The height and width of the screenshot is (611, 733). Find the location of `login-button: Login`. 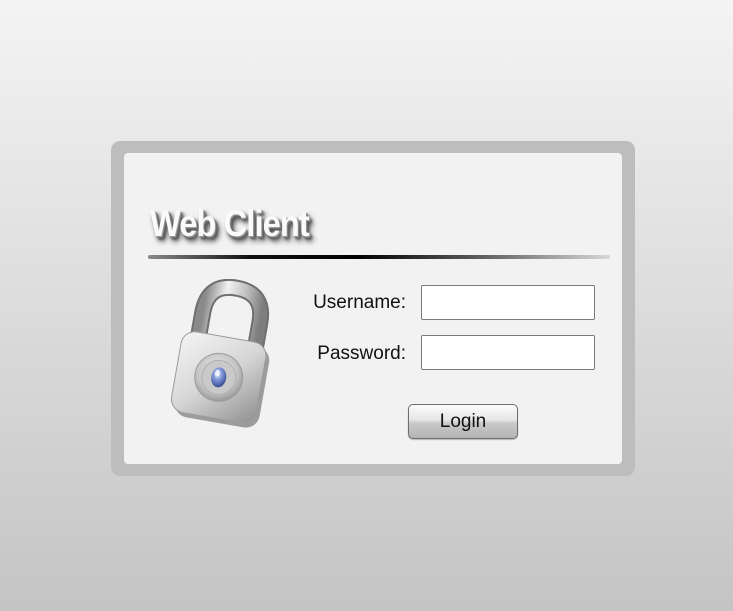

login-button: Login is located at coordinates (463, 421).